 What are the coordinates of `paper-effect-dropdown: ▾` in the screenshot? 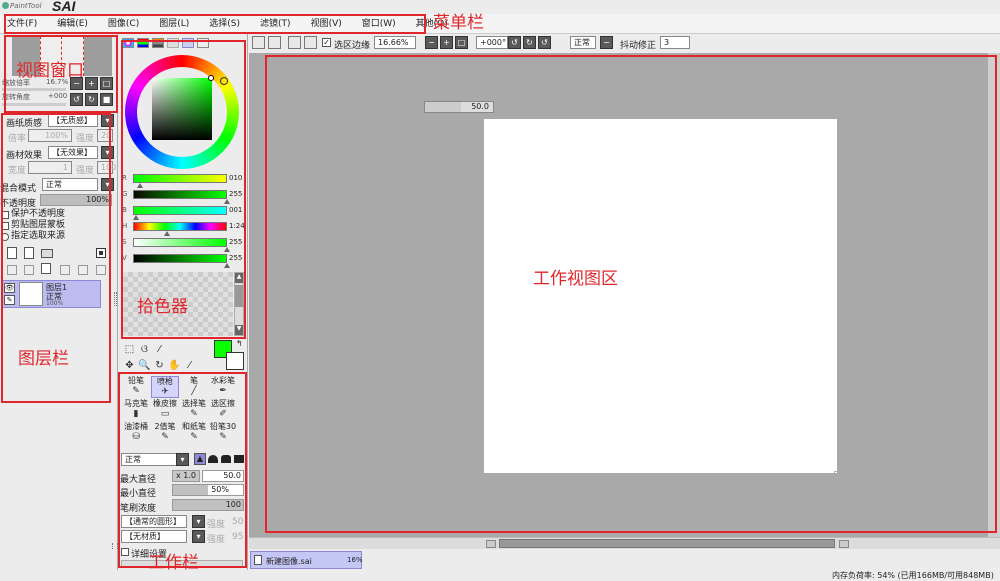 It's located at (107, 152).